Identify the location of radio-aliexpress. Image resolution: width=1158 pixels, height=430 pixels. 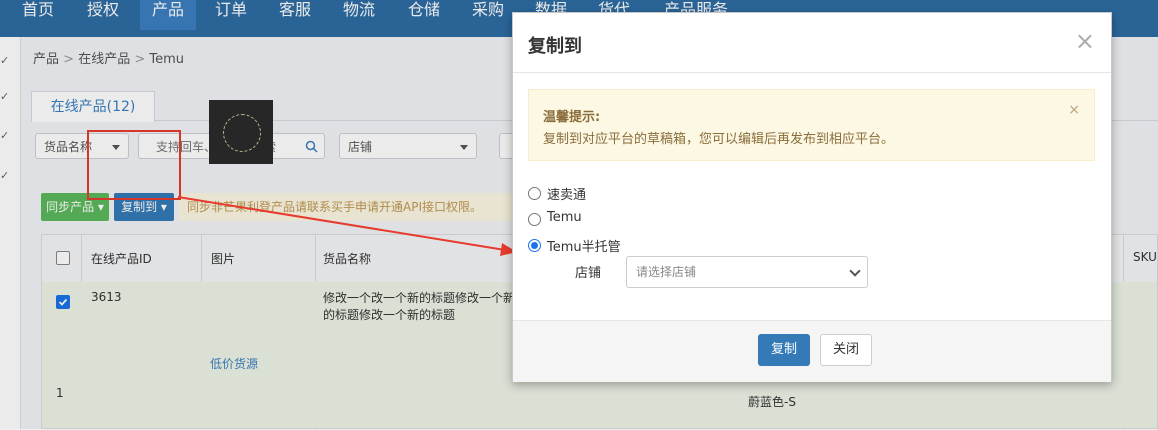
(534, 193).